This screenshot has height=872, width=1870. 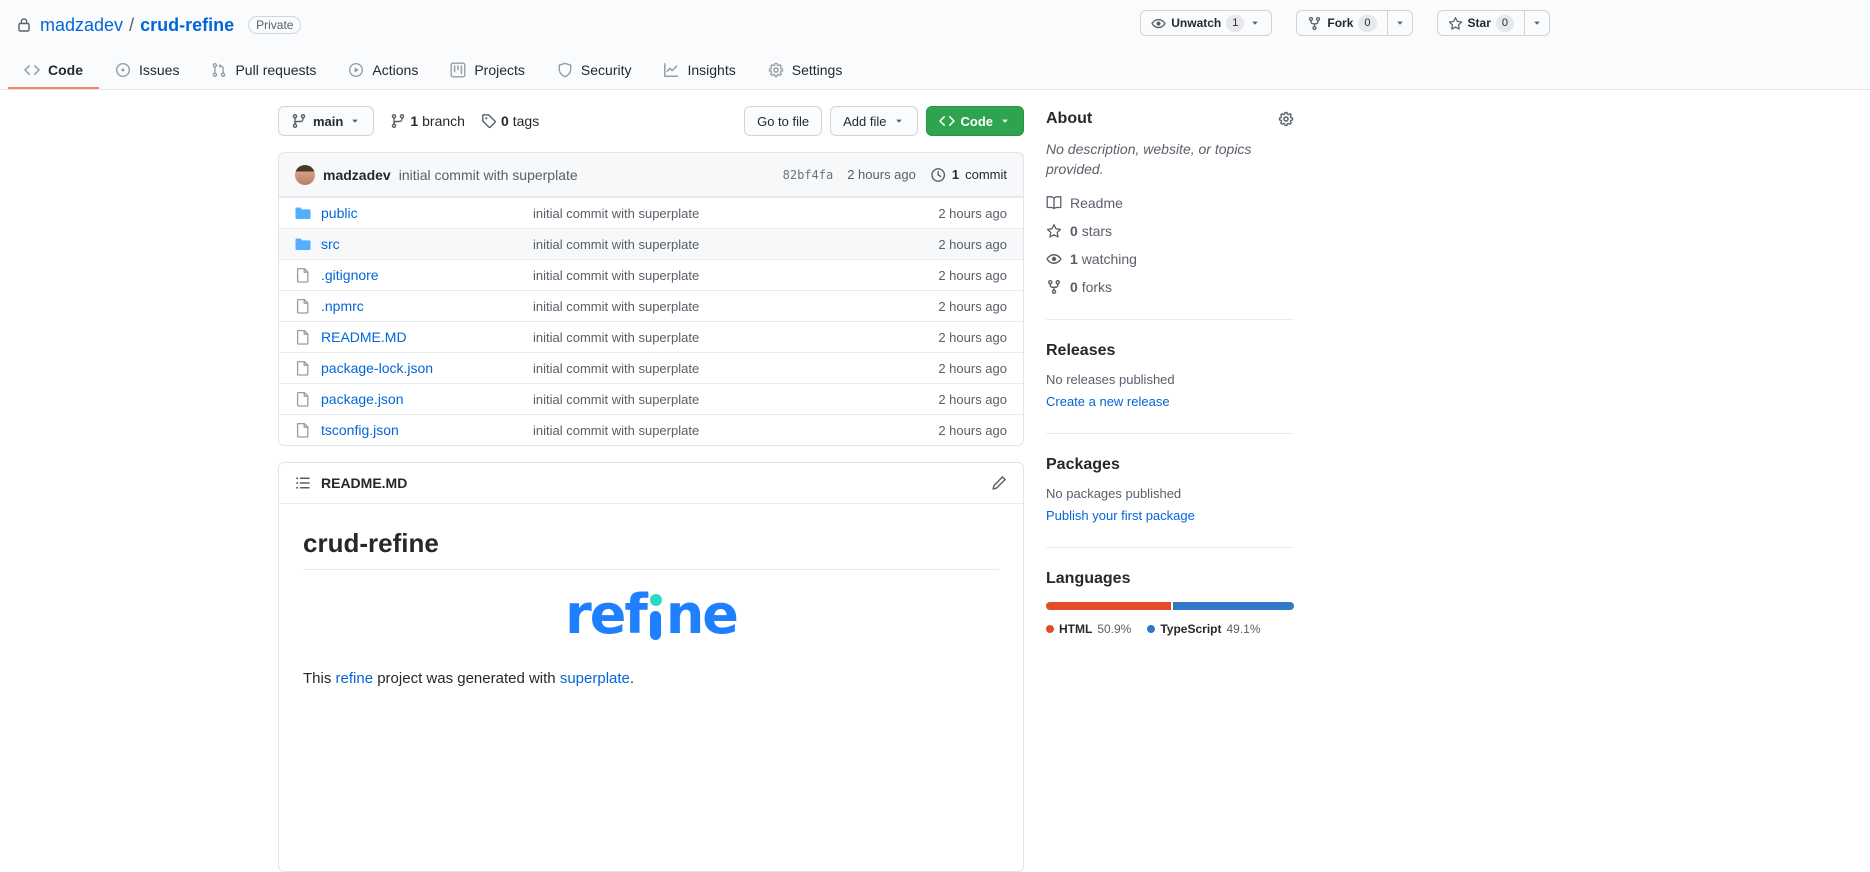 I want to click on language-bar-segment-typescript, so click(x=1233, y=606).